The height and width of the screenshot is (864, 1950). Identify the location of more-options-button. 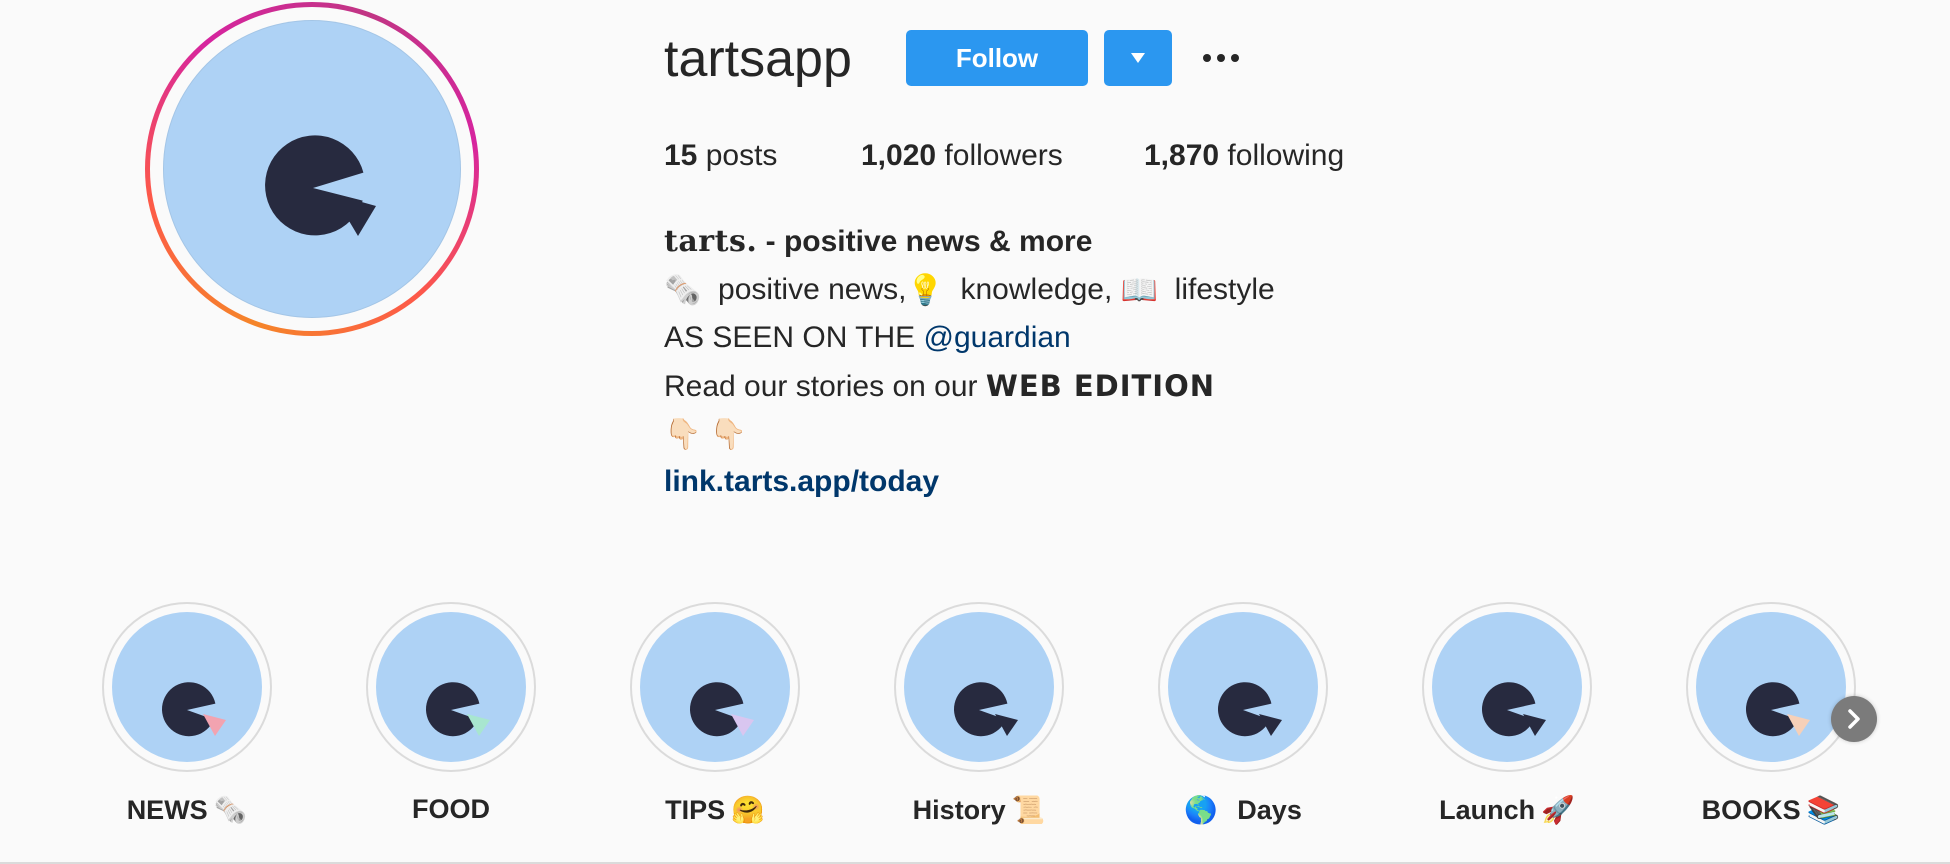
(1221, 58).